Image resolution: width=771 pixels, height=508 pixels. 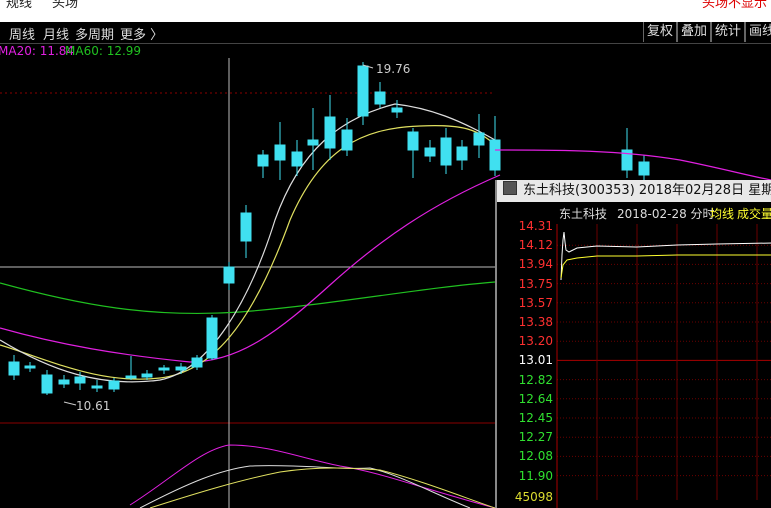 What do you see at coordinates (141, 33) in the screenshot?
I see `period-more: 更多 〉` at bounding box center [141, 33].